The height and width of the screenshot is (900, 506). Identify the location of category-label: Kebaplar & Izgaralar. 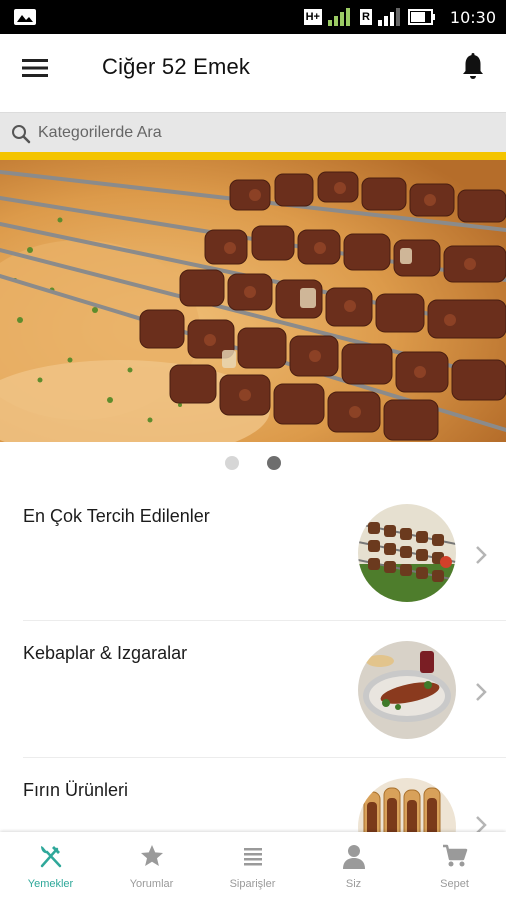
(105, 653).